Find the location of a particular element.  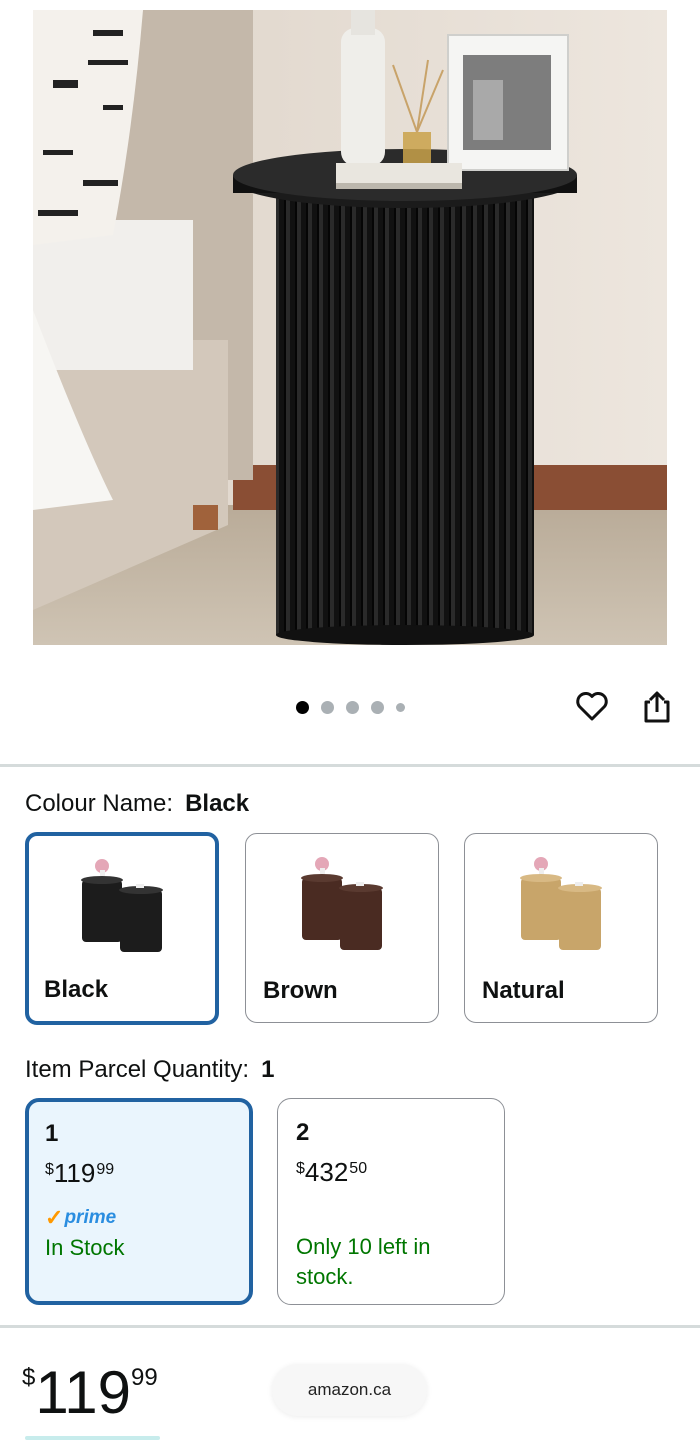

quantity-selected-value: 1 is located at coordinates (268, 1069).